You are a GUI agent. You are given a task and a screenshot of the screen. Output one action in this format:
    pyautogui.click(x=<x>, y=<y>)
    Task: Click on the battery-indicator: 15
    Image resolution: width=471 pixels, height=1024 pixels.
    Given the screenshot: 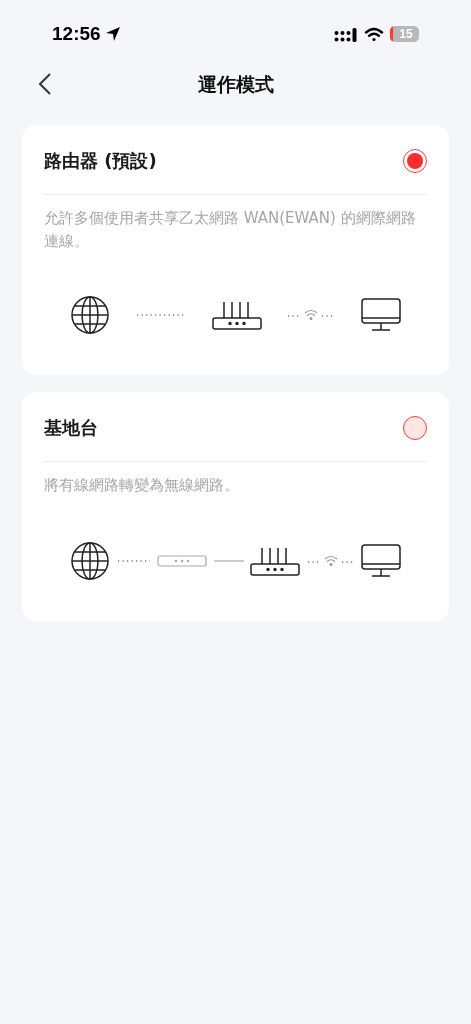 What is the action you would take?
    pyautogui.click(x=404, y=34)
    